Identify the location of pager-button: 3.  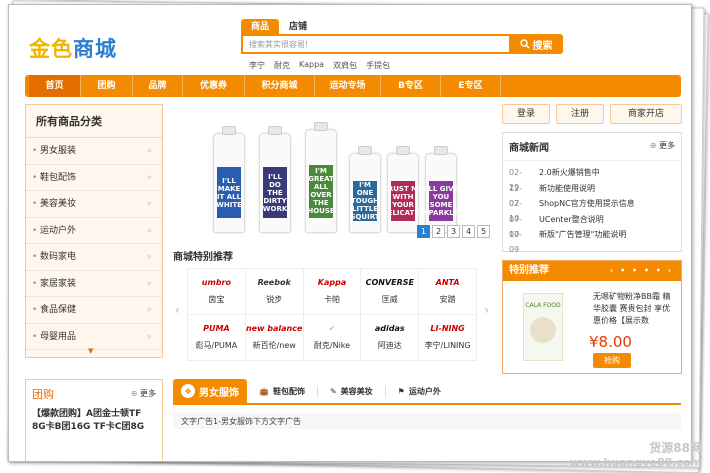
(453, 231).